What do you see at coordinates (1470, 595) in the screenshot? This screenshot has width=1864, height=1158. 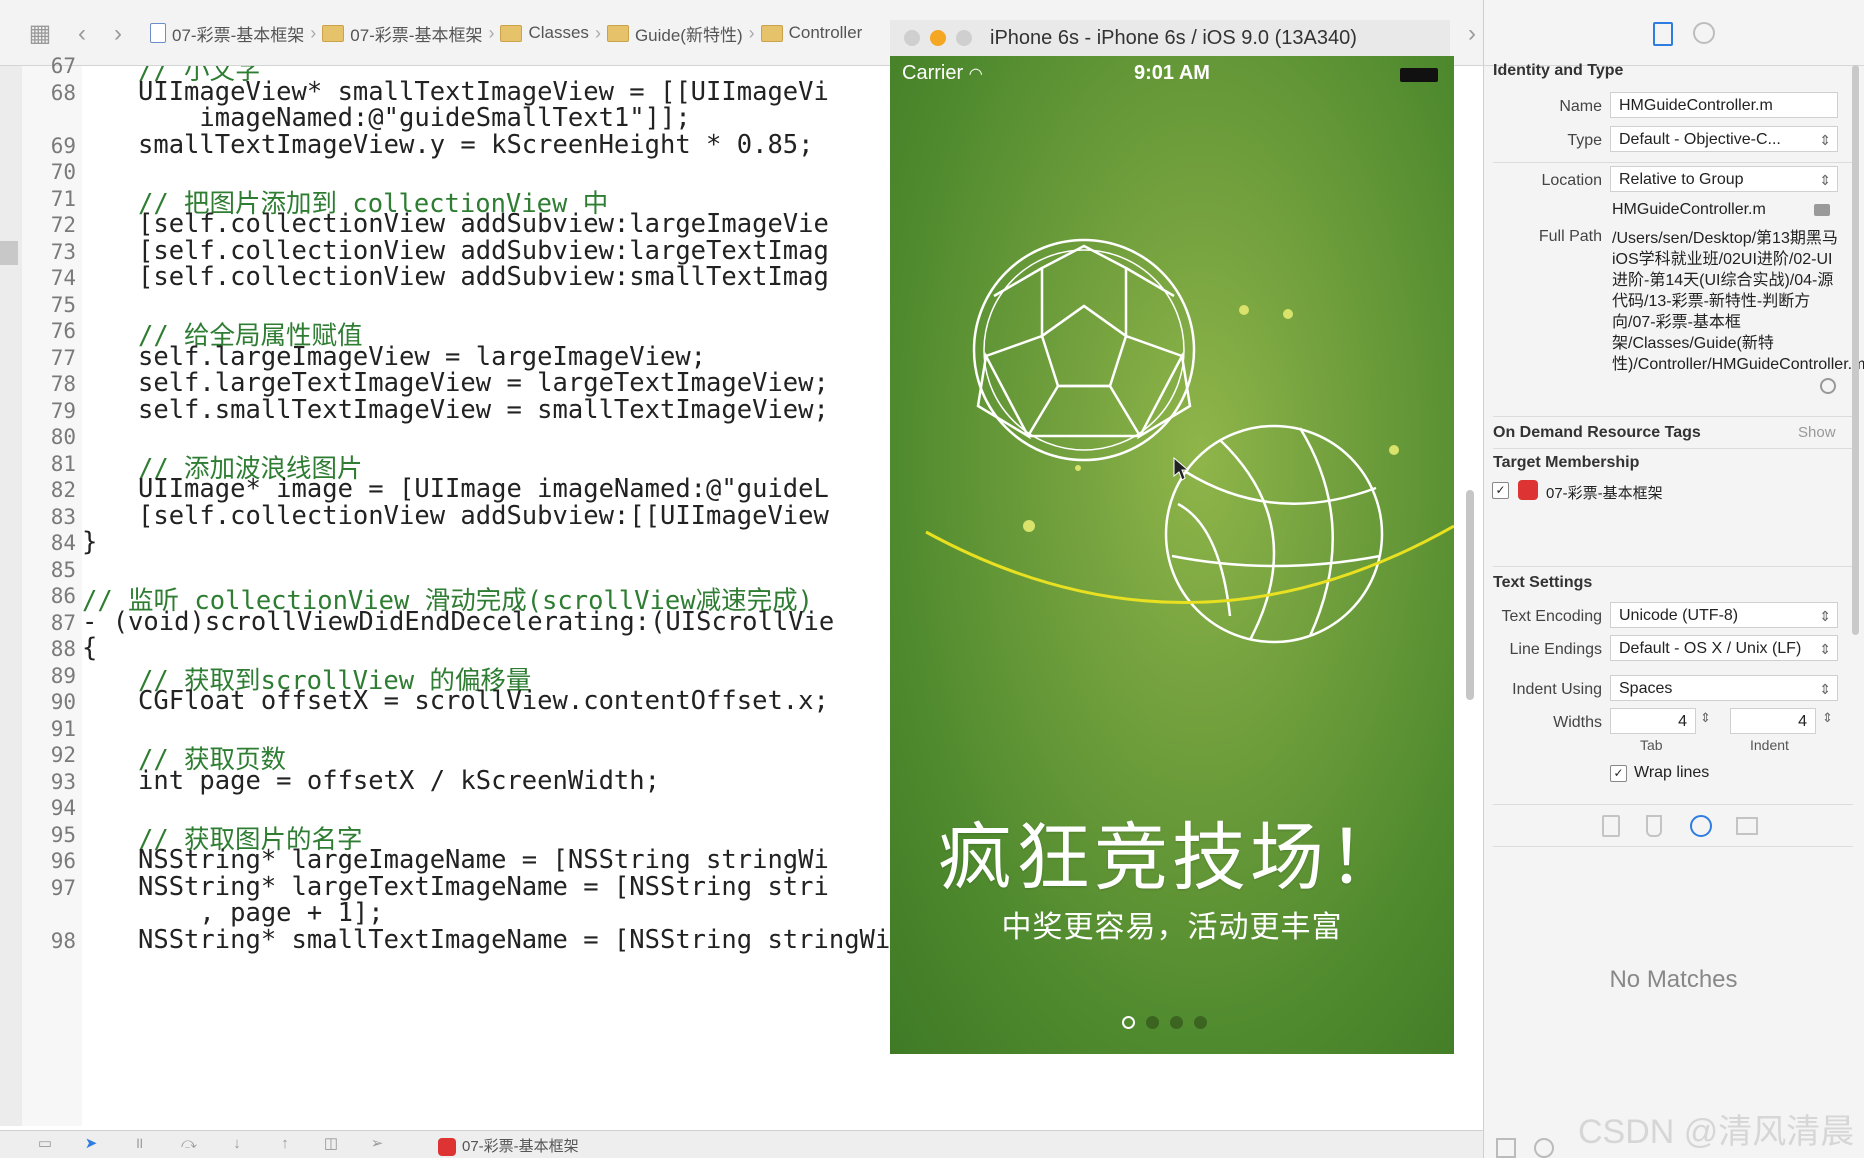 I see `scrollbar` at bounding box center [1470, 595].